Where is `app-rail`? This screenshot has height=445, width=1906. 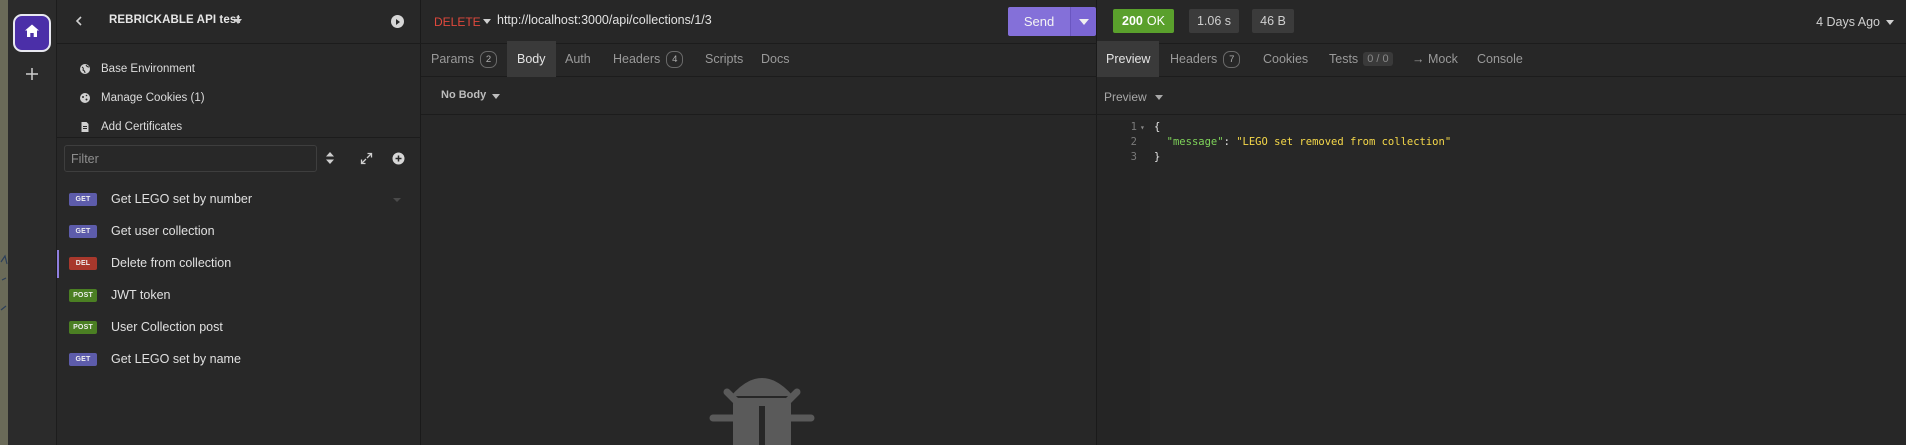
app-rail is located at coordinates (32, 222).